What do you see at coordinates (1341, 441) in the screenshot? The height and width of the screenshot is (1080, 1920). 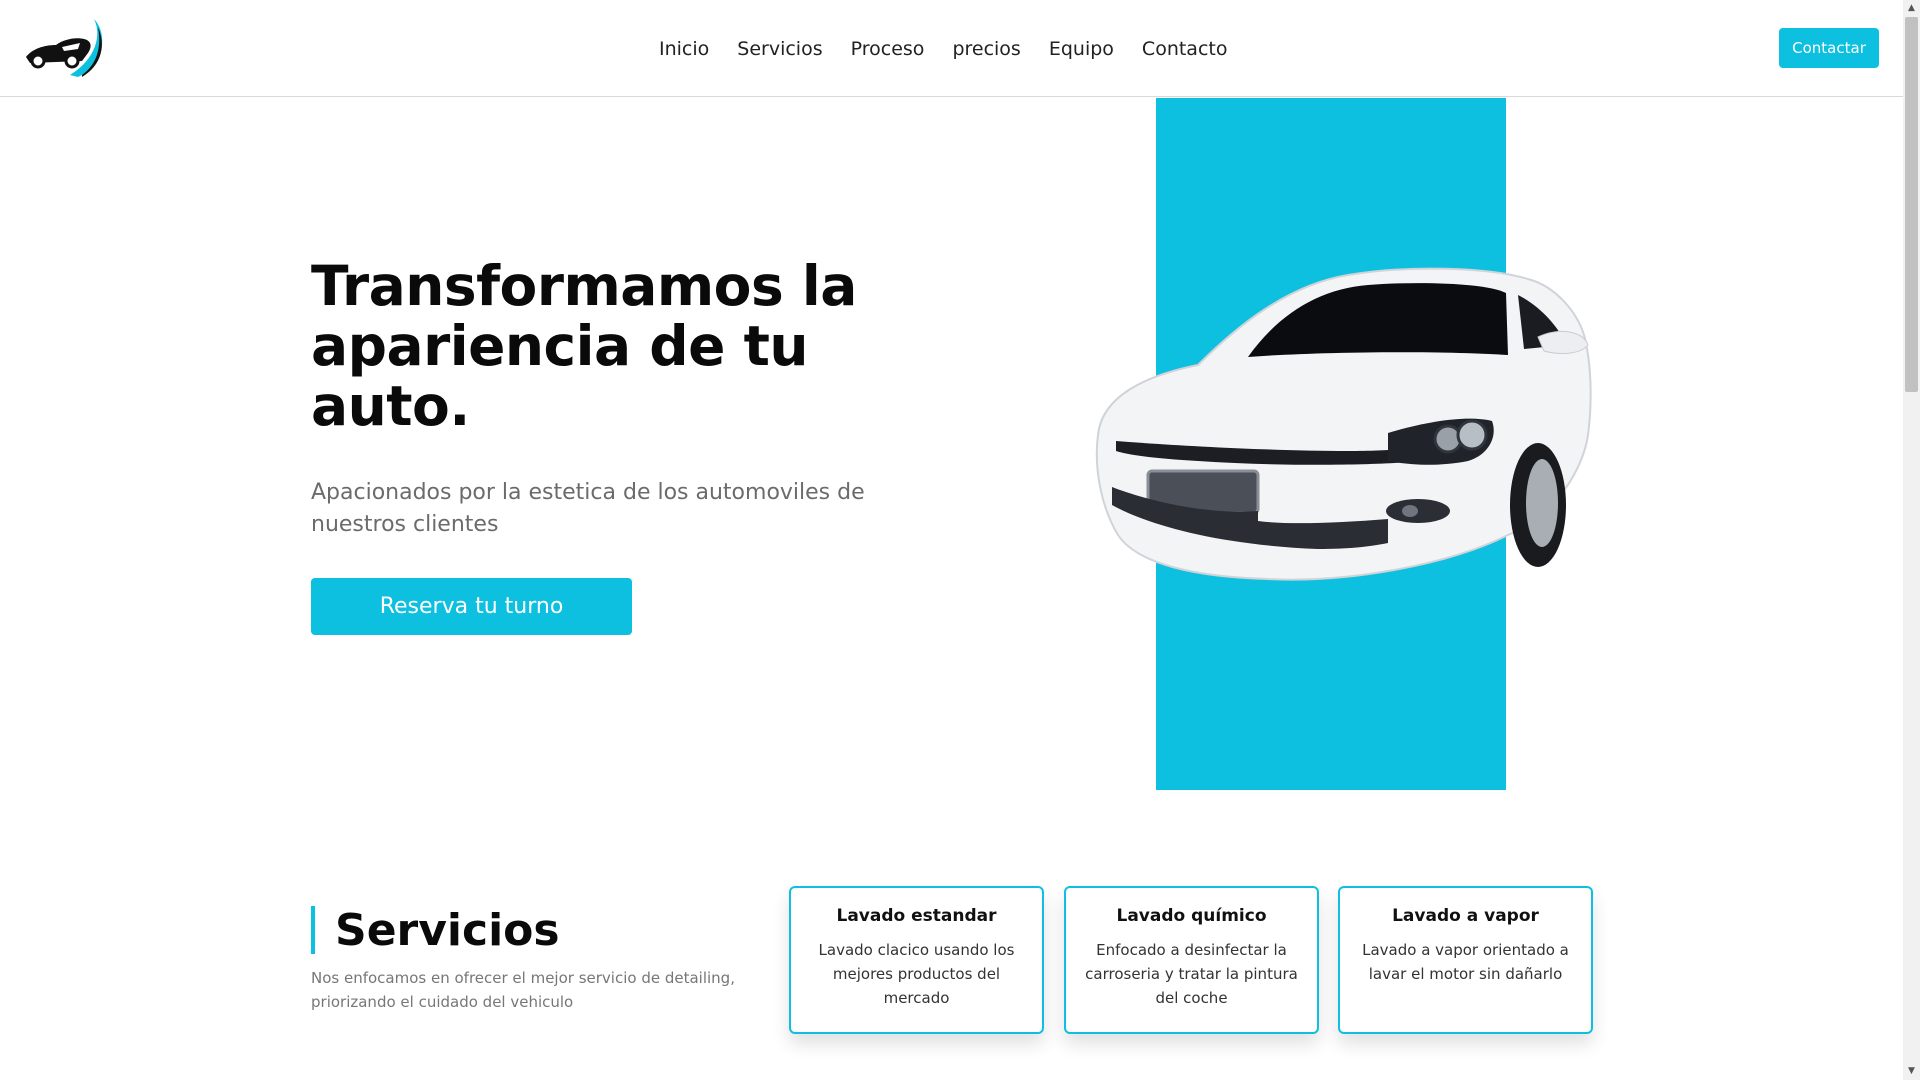 I see `car-image` at bounding box center [1341, 441].